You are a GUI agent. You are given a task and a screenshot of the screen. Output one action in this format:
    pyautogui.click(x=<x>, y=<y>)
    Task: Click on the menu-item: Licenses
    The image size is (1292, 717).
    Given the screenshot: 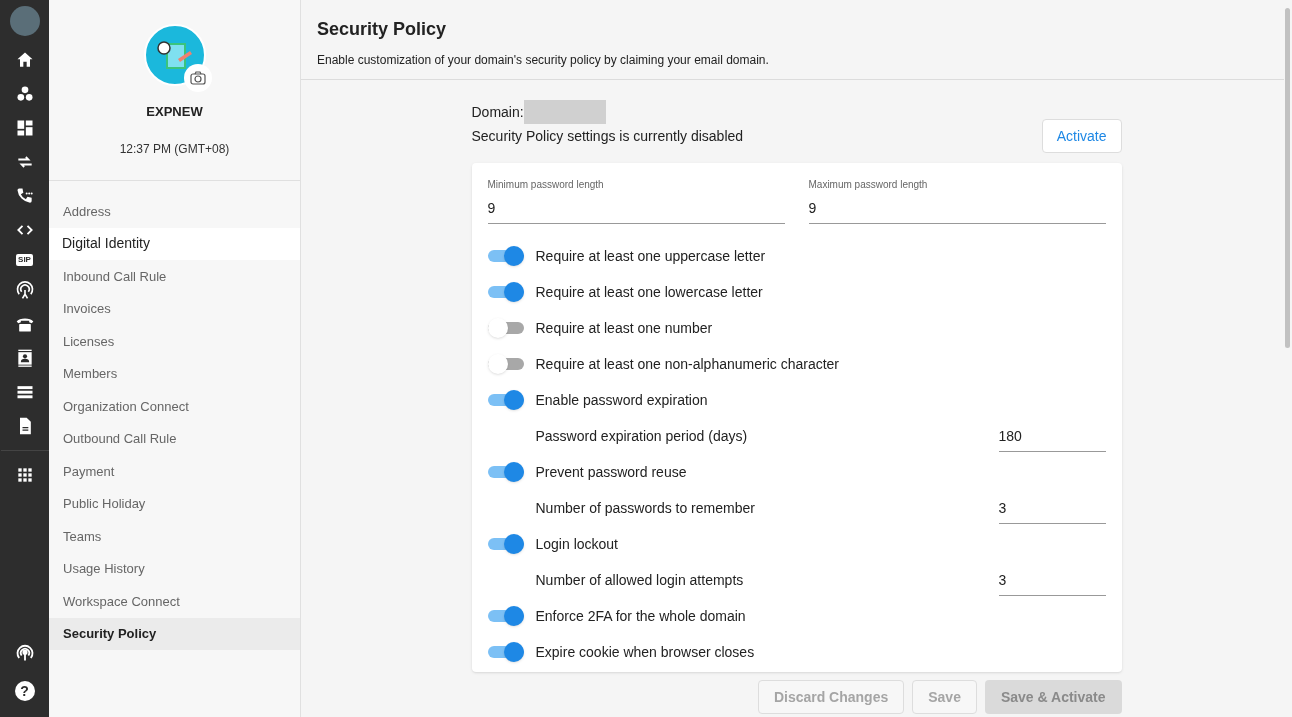 What is the action you would take?
    pyautogui.click(x=174, y=341)
    